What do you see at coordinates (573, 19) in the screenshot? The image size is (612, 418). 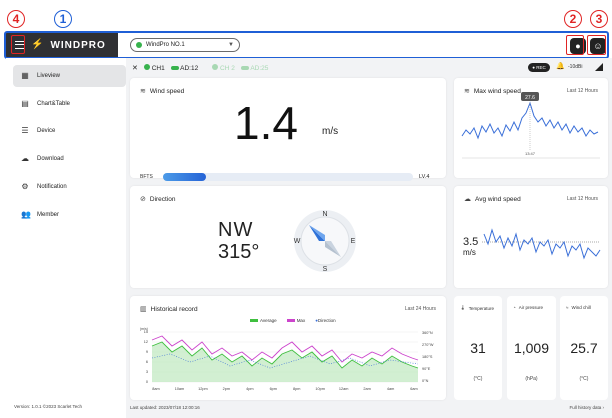 I see `annotation-marker-2: 2` at bounding box center [573, 19].